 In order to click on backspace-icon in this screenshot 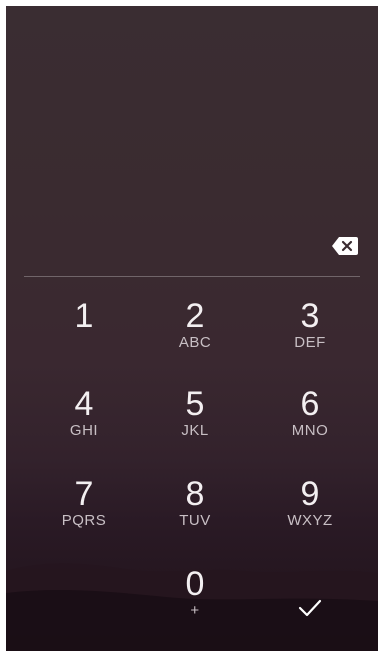, I will do `click(345, 246)`.